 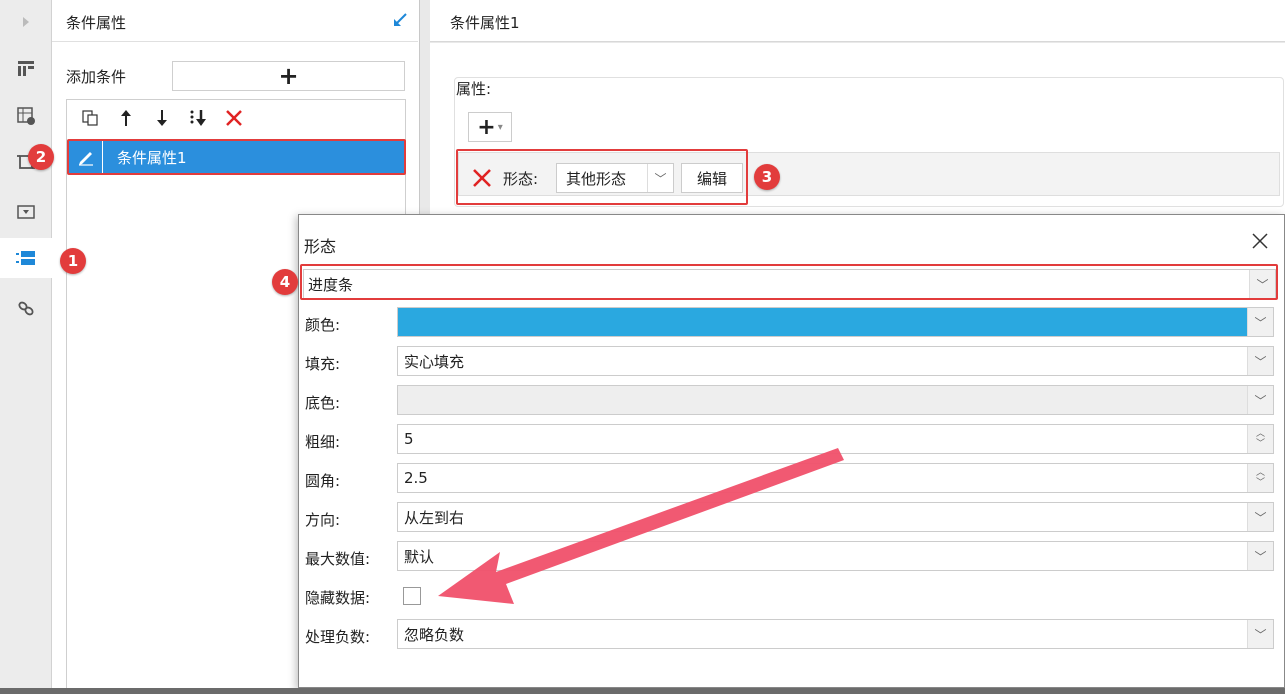 I want to click on annotation-arrow-icon, so click(x=641, y=526).